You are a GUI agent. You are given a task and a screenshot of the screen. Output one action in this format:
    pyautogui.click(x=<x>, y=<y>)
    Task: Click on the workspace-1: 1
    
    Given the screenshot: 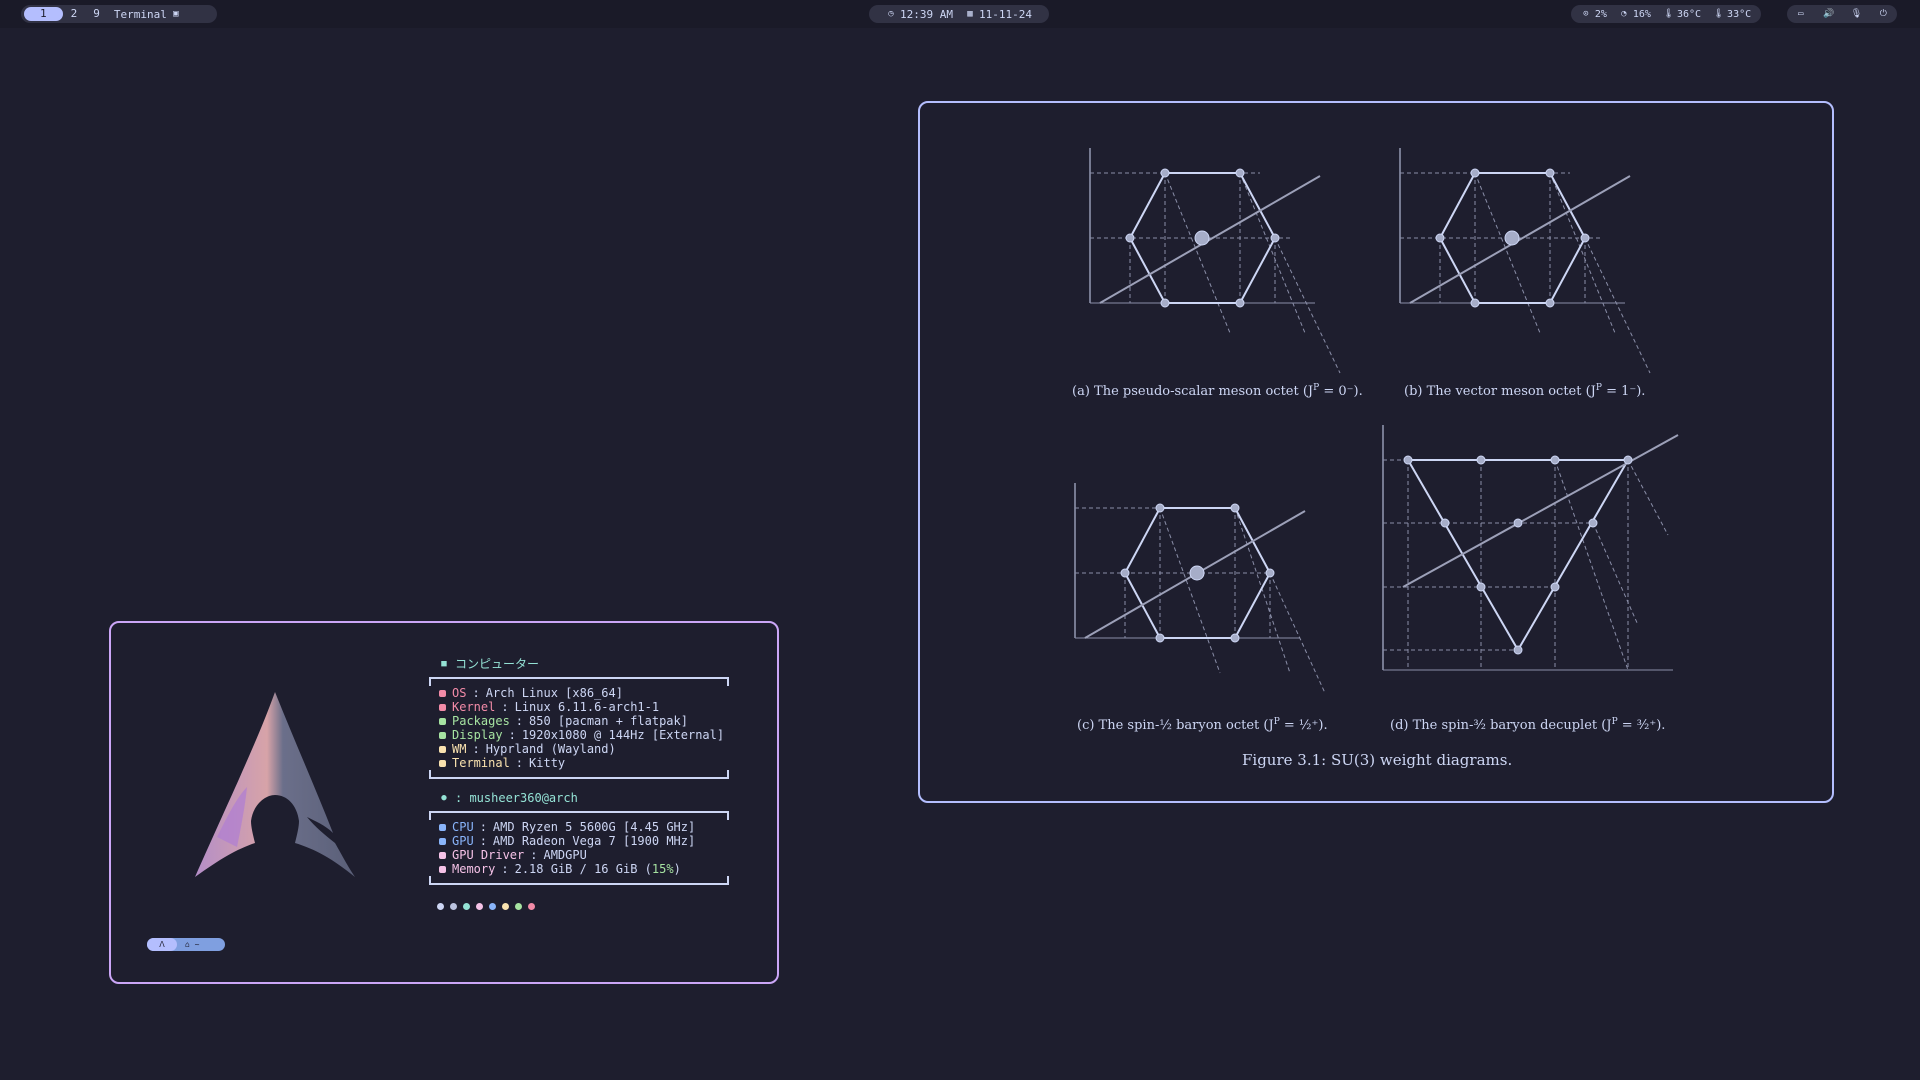 What is the action you would take?
    pyautogui.click(x=43, y=14)
    